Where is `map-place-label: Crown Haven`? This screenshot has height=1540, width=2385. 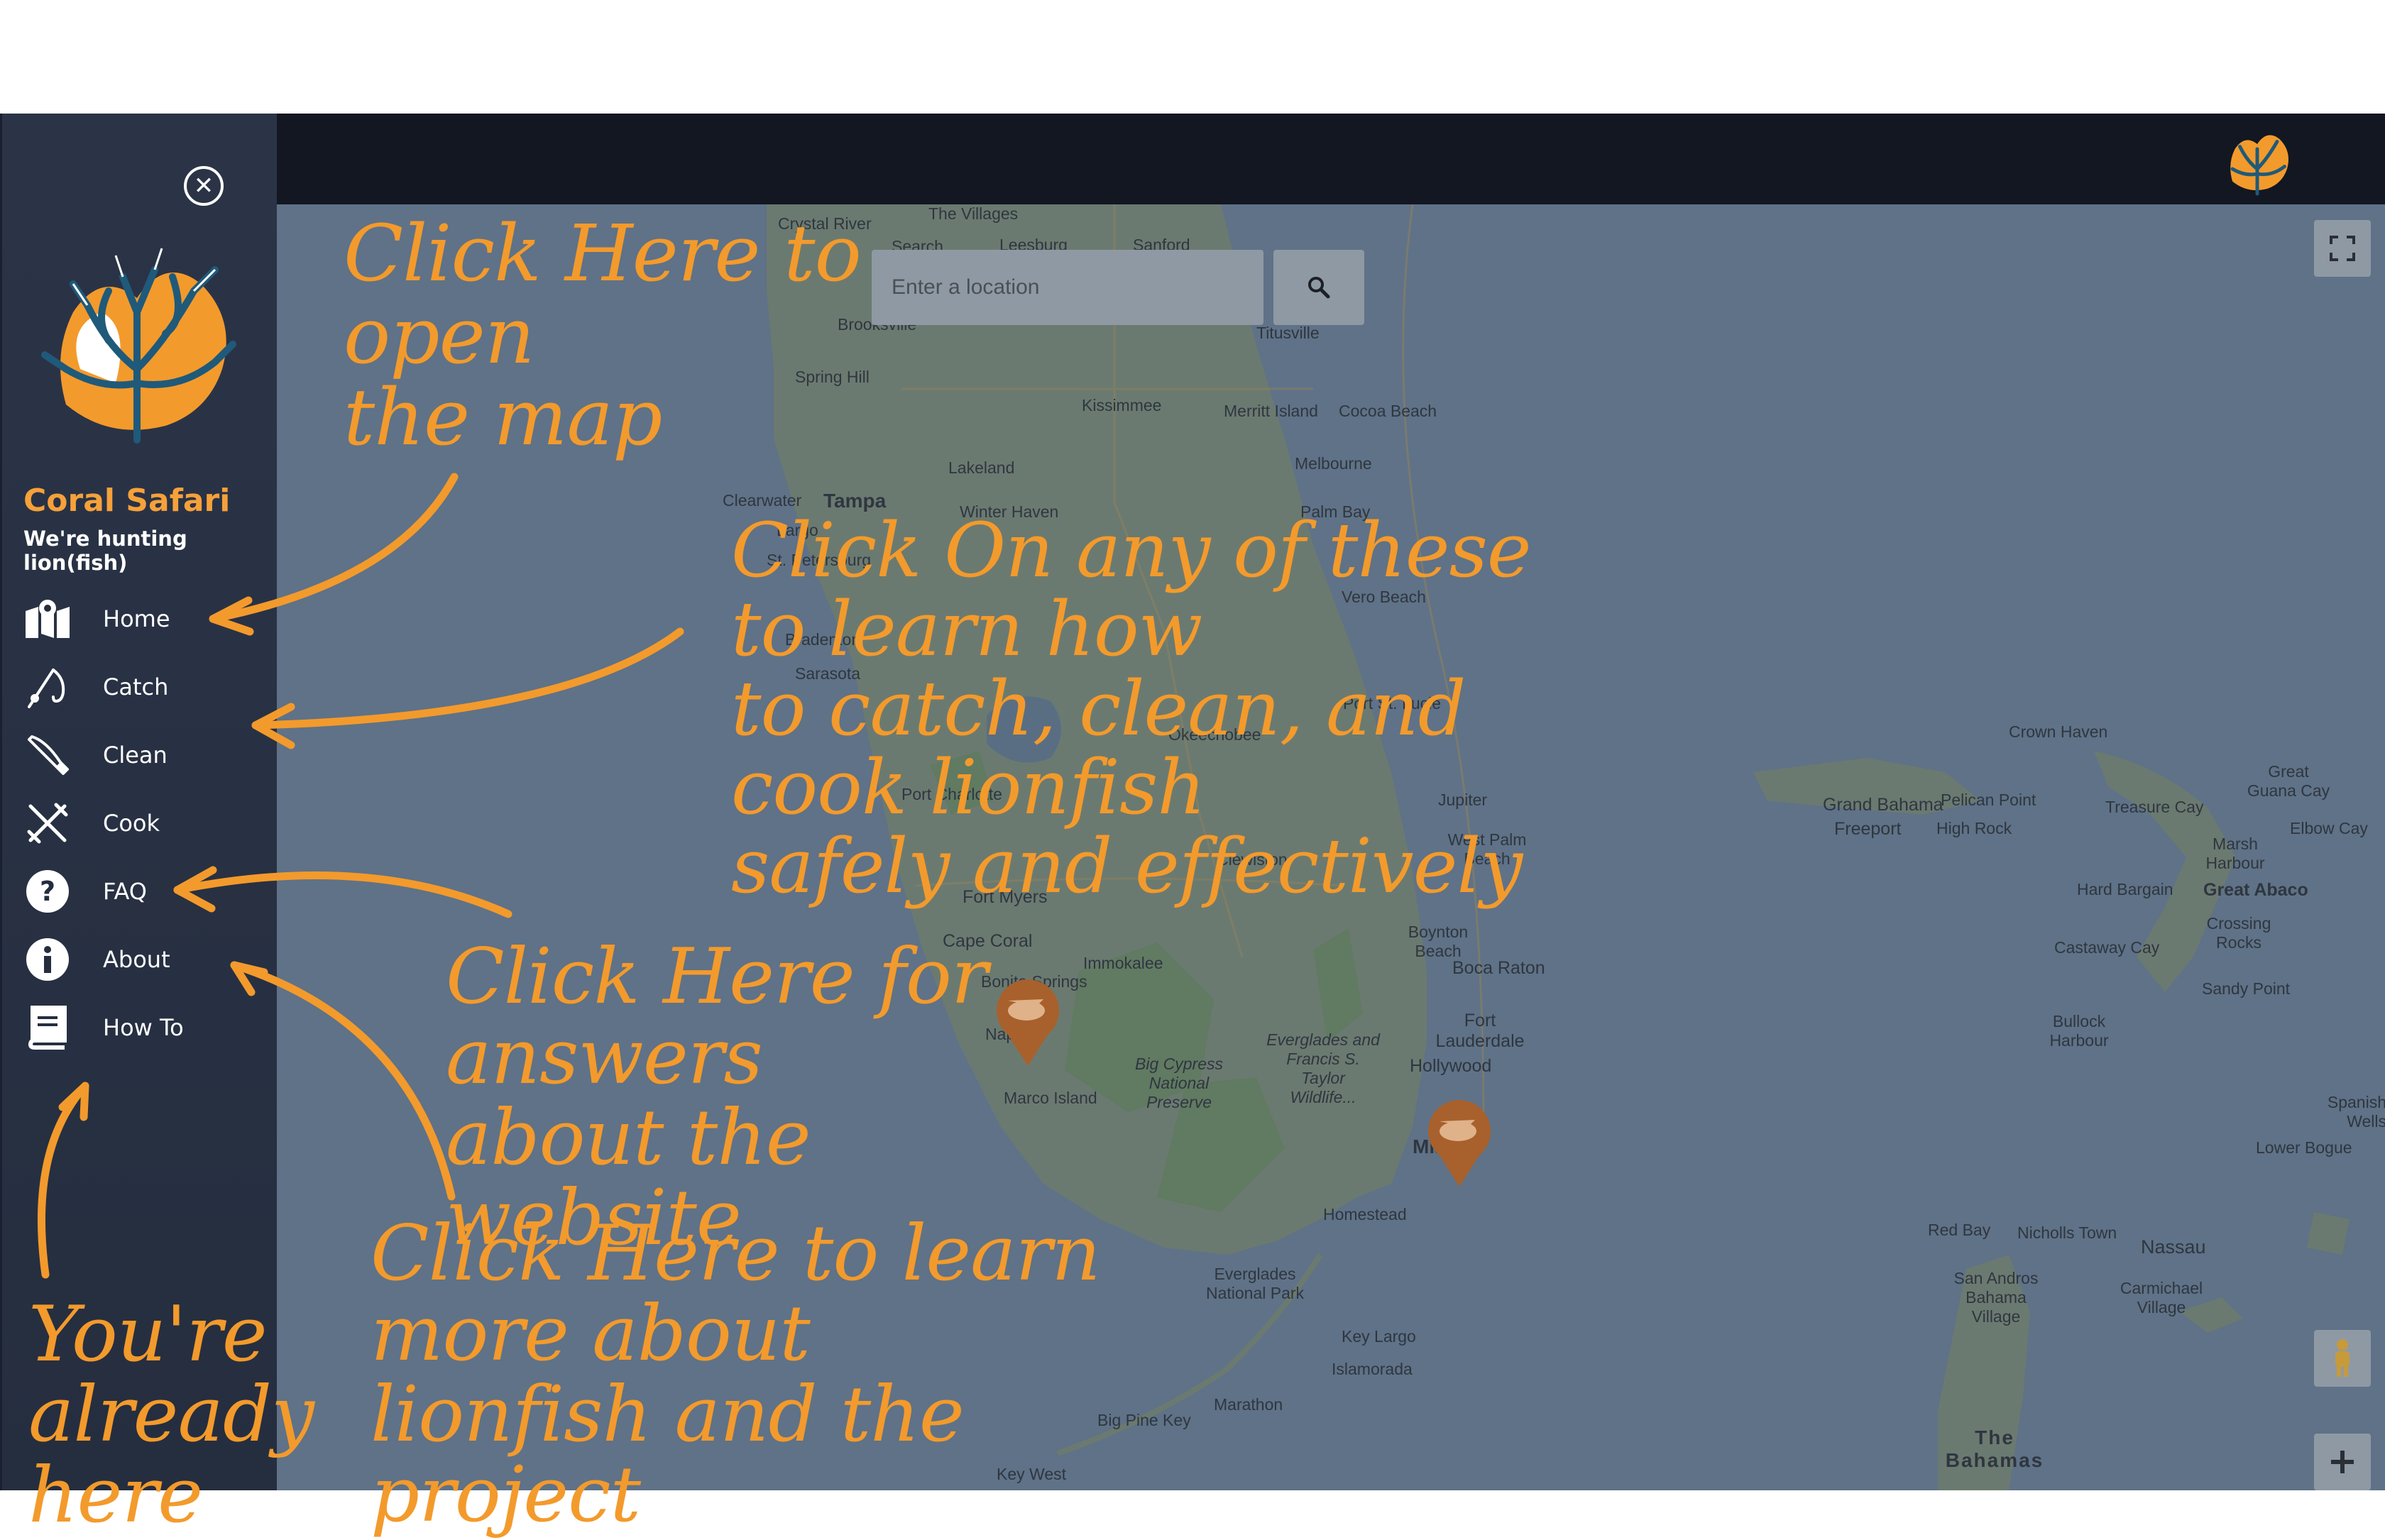 map-place-label: Crown Haven is located at coordinates (2058, 731).